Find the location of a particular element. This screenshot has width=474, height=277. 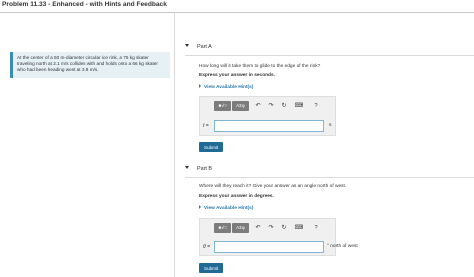

part-a-hint-label: View Available Hint(s) is located at coordinates (229, 87).